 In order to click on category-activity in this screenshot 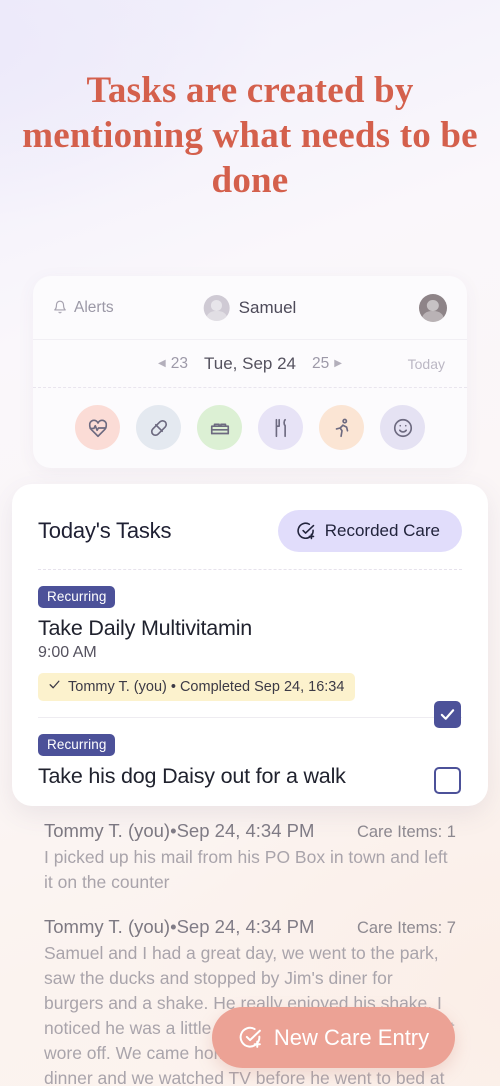, I will do `click(341, 427)`.